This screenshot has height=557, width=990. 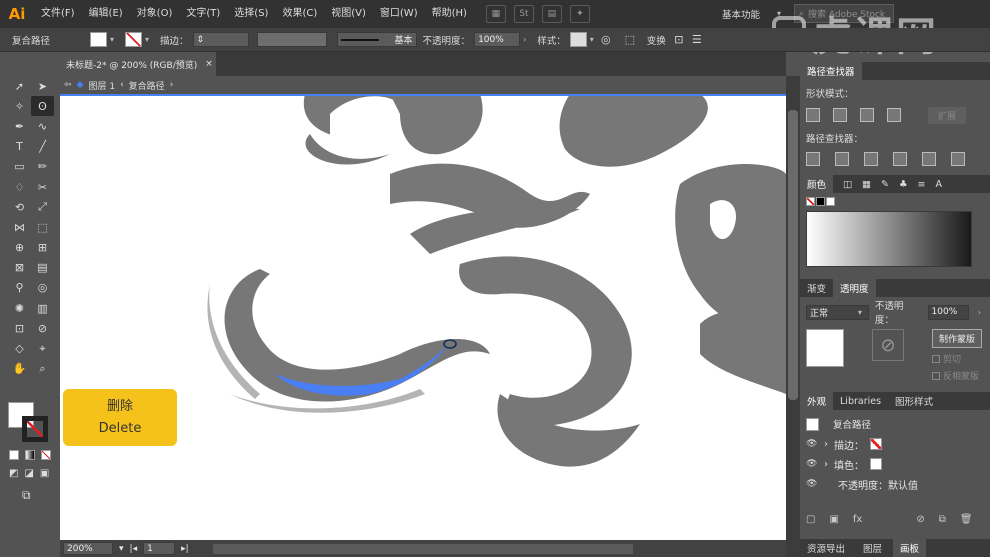 I want to click on document-tab: 未标题-2* @ 200% (RGB/预览) ×, so click(x=138, y=64).